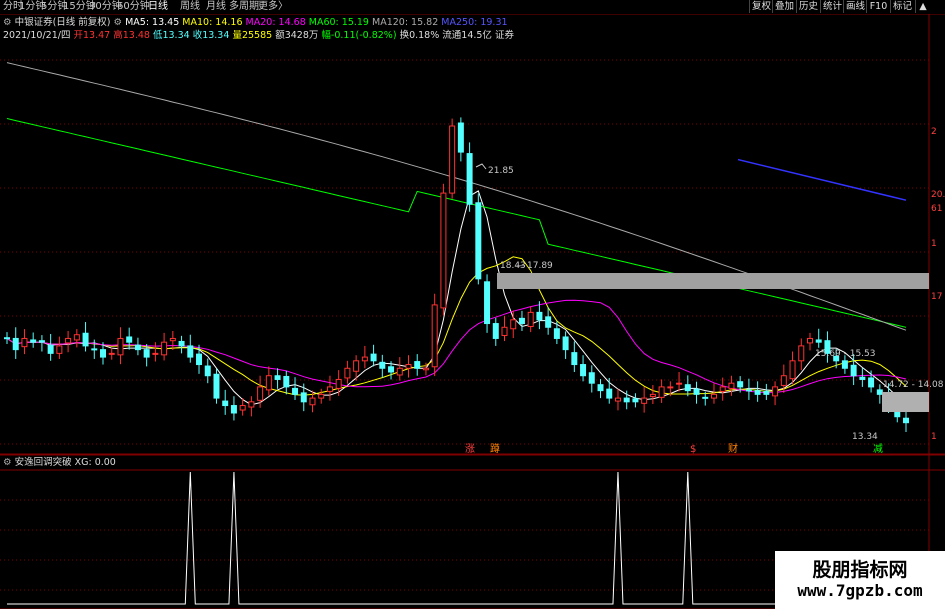  I want to click on period-tab-5: 60分钟, so click(133, 7).